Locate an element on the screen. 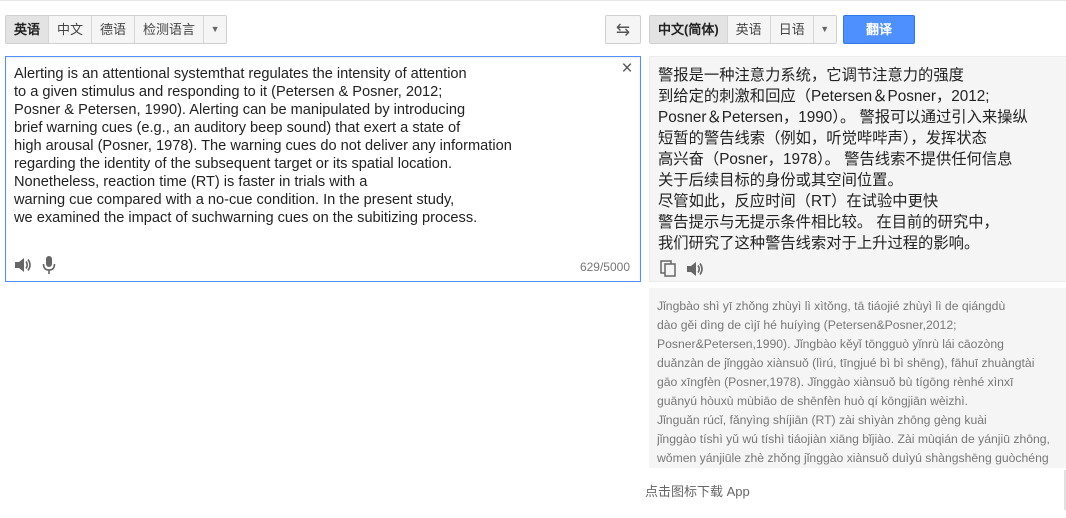 The width and height of the screenshot is (1066, 518). target-lang-dropdown: ▼ is located at coordinates (824, 29).